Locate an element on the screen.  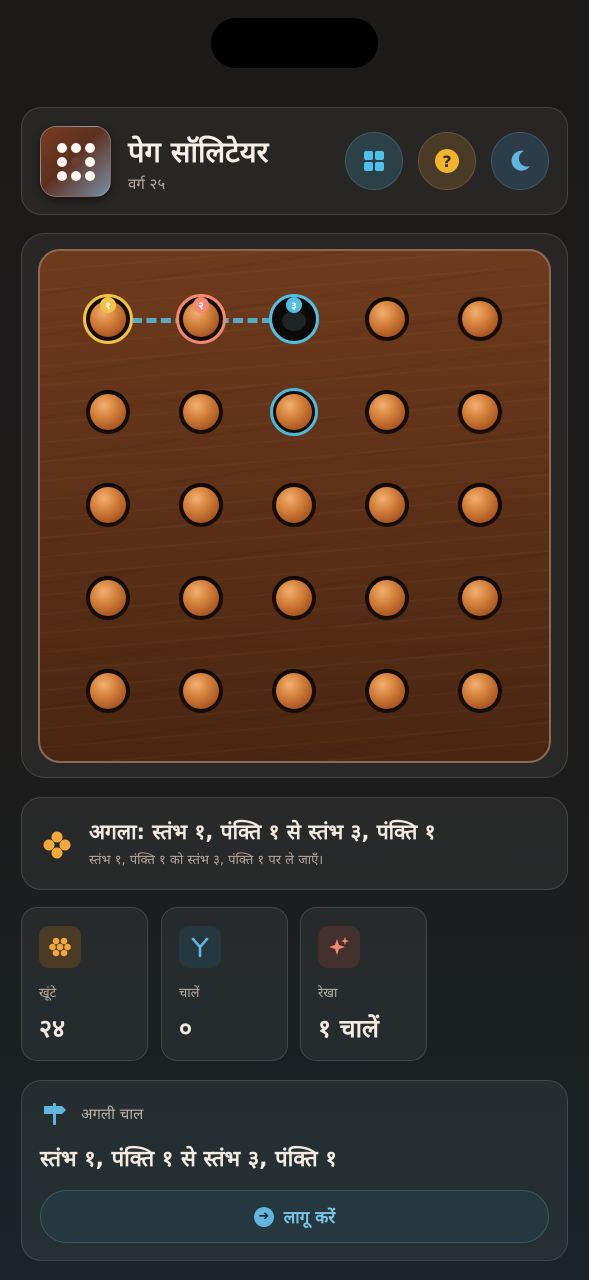
path-step-badge: ३ is located at coordinates (294, 305).